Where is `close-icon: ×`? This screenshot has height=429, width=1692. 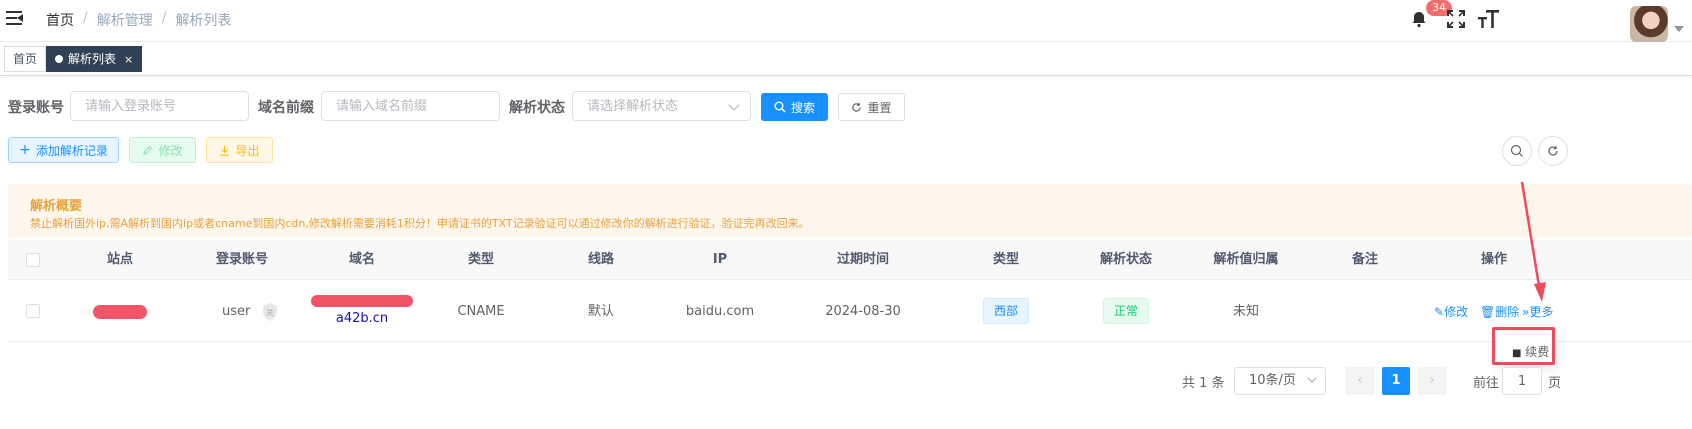 close-icon: × is located at coordinates (128, 59).